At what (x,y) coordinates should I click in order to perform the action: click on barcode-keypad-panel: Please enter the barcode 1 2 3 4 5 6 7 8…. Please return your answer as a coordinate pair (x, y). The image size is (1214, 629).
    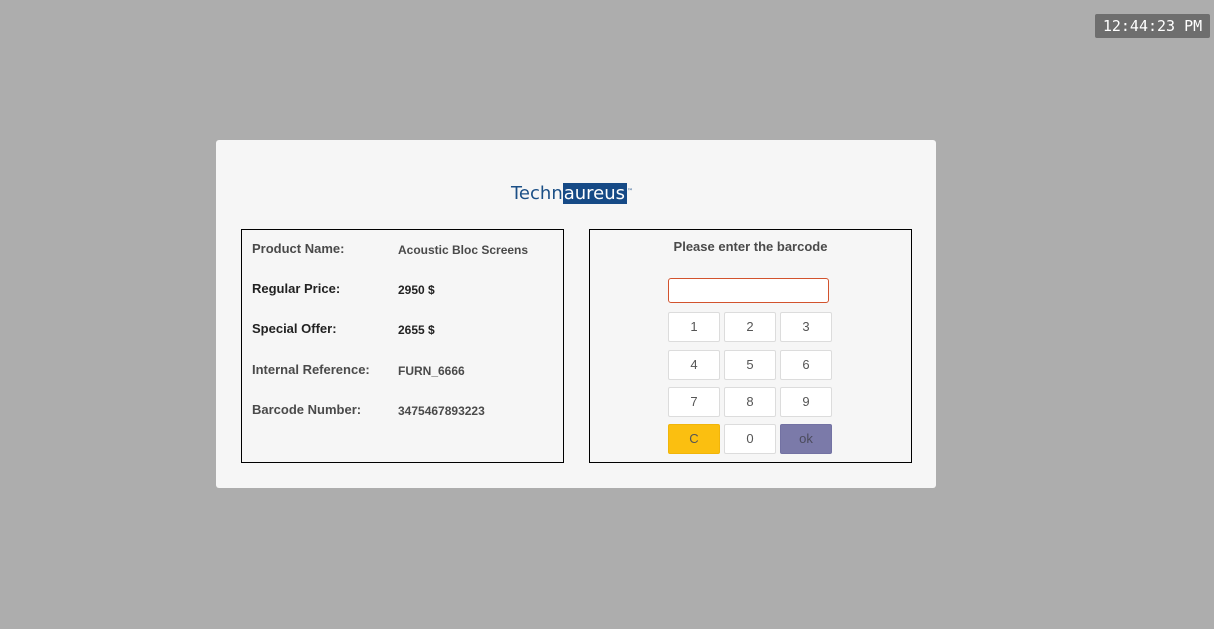
    Looking at the image, I should click on (750, 346).